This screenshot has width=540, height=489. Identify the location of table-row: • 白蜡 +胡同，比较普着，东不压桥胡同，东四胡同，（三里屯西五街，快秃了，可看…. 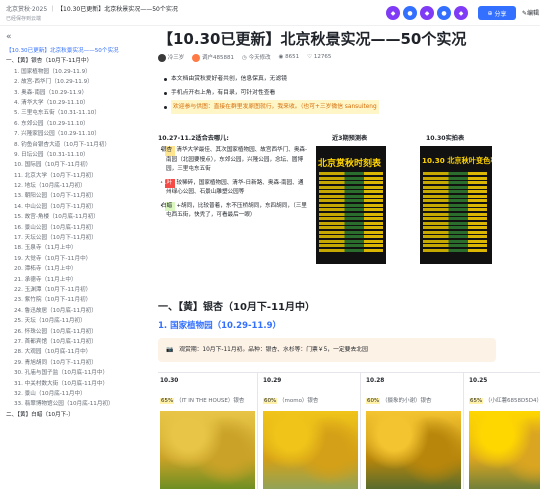
(233, 211).